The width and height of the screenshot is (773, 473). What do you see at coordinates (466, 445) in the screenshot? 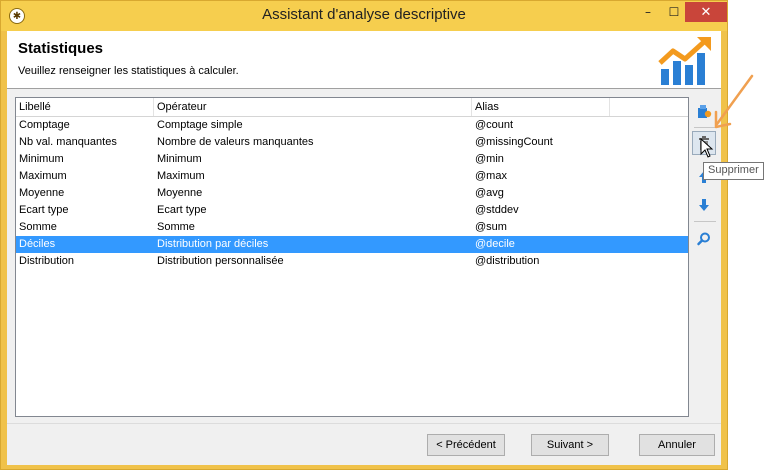
I see `previous-button: < Précédent` at bounding box center [466, 445].